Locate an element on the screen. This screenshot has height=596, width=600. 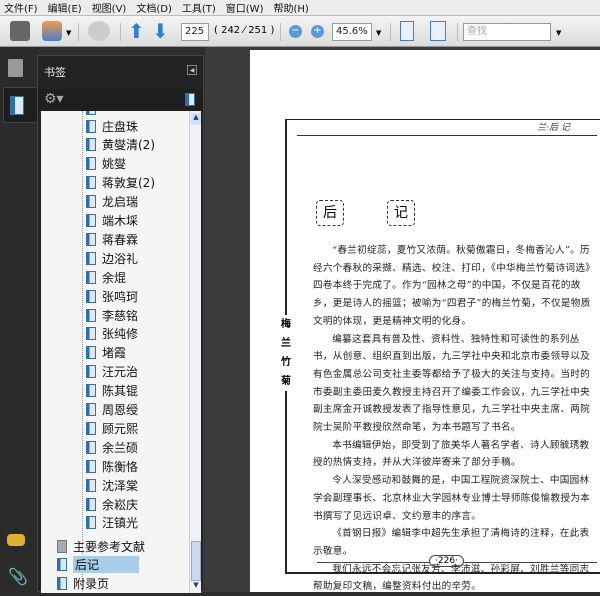
menu-edit: 编辑(E) is located at coordinates (65, 7).